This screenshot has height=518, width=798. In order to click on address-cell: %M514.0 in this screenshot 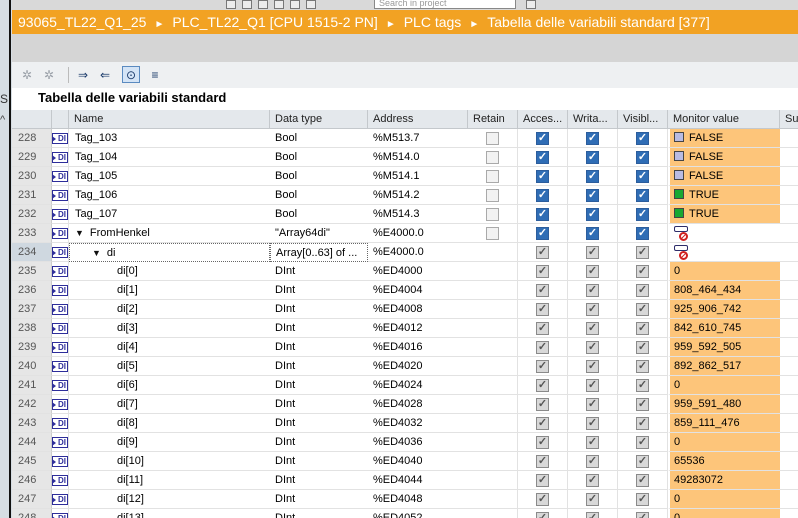, I will do `click(418, 157)`.